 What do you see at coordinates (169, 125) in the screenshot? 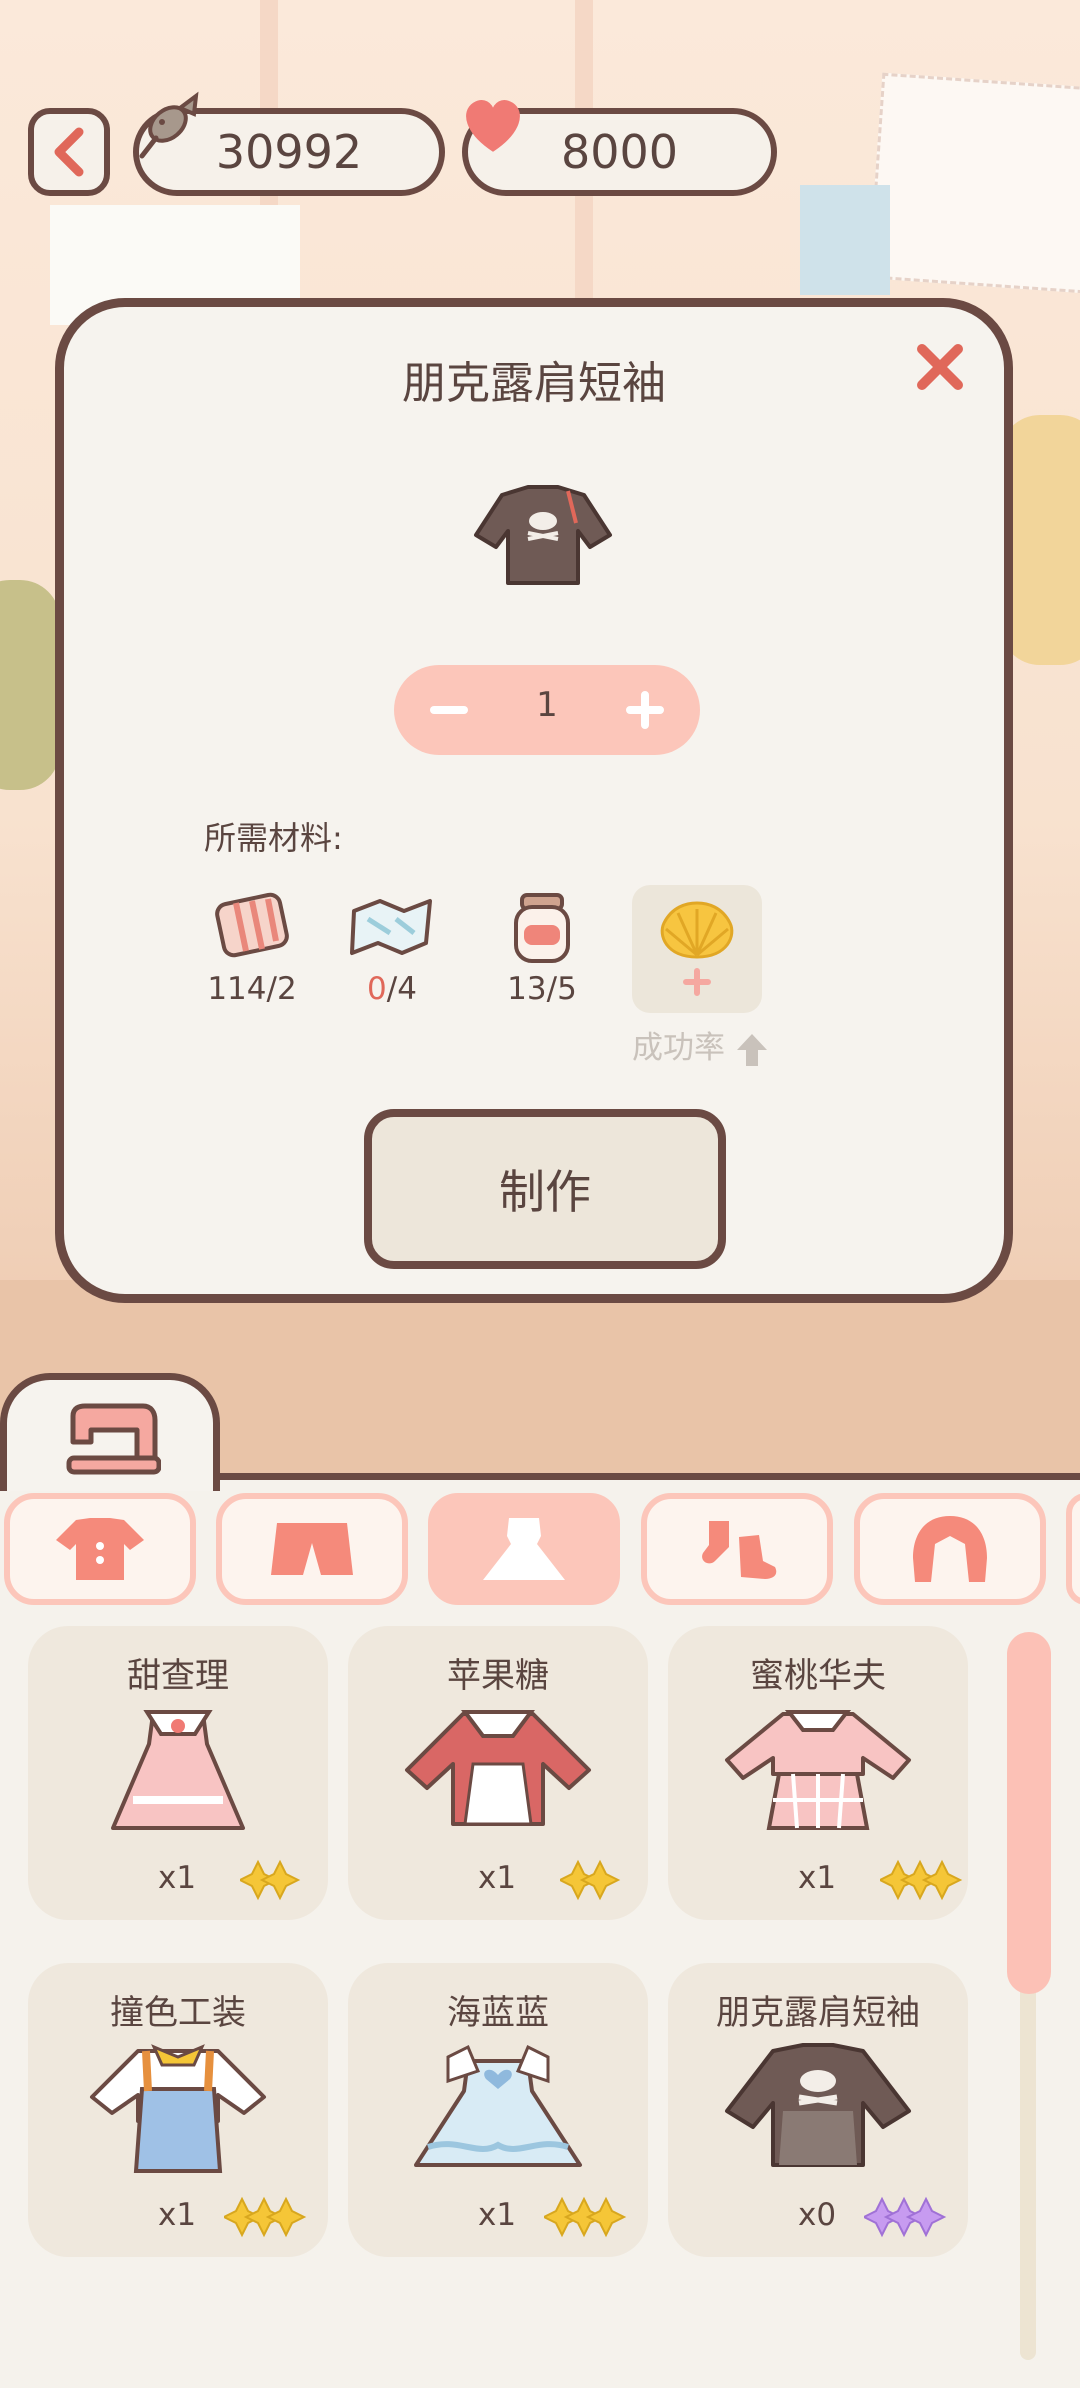
I see `fish-icon` at bounding box center [169, 125].